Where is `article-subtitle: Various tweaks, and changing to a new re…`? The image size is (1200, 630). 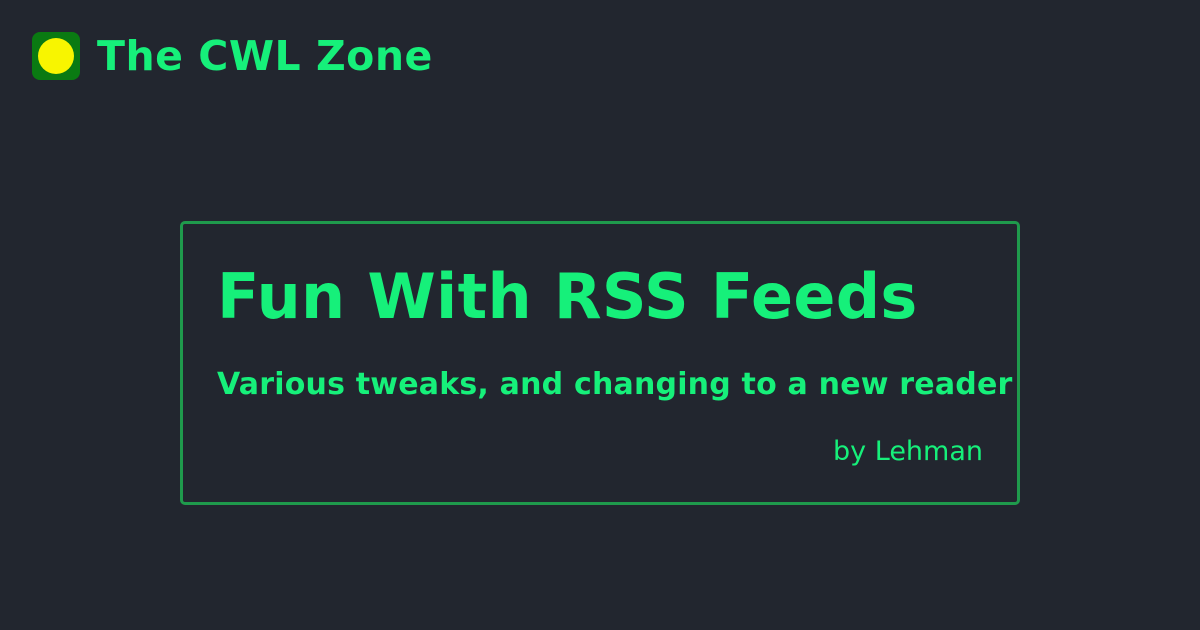 article-subtitle: Various tweaks, and changing to a new re… is located at coordinates (615, 384).